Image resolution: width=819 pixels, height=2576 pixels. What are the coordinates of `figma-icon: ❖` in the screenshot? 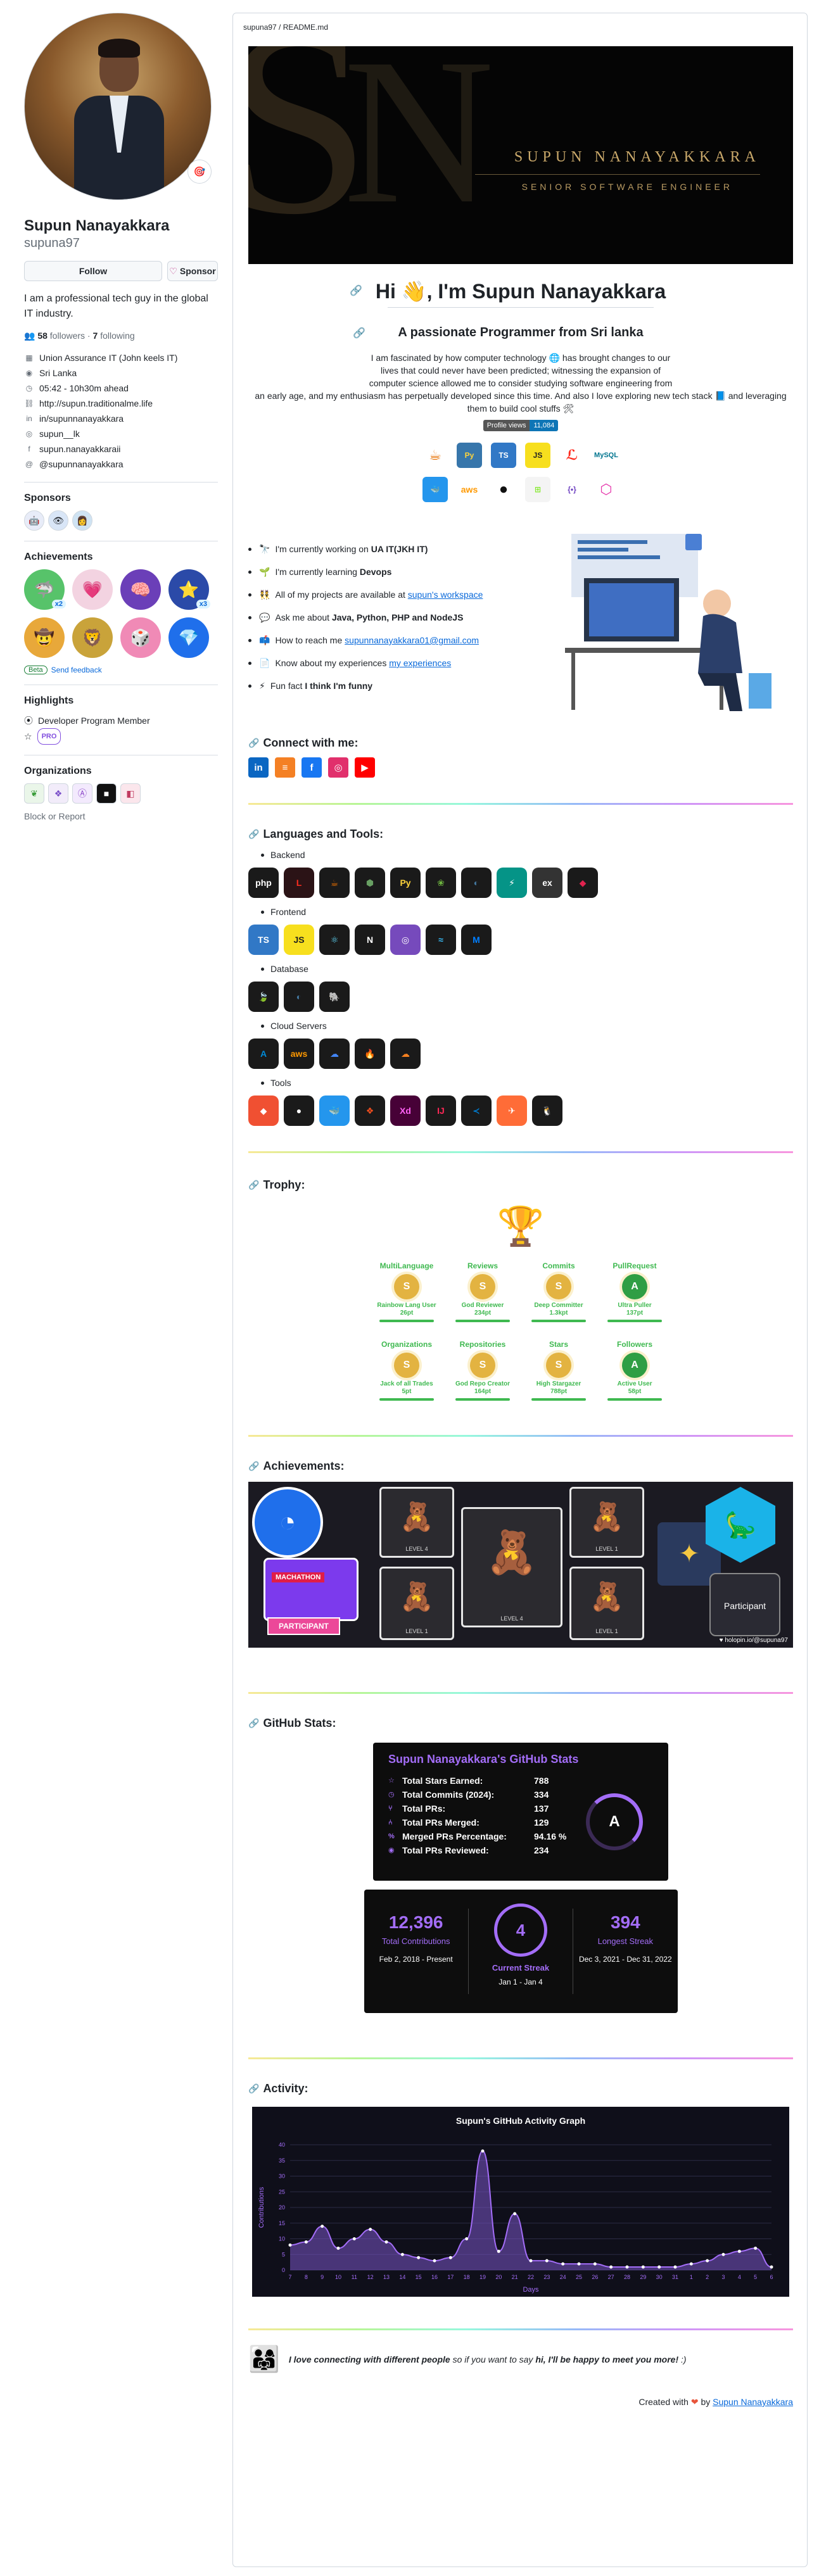 It's located at (370, 1110).